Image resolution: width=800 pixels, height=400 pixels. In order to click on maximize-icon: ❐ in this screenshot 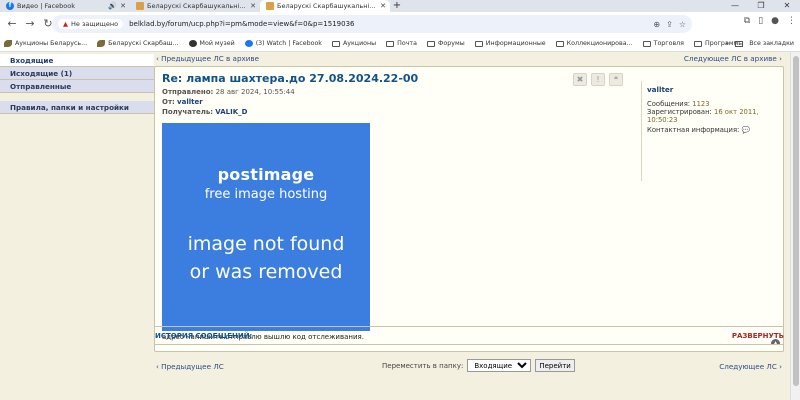, I will do `click(761, 6)`.